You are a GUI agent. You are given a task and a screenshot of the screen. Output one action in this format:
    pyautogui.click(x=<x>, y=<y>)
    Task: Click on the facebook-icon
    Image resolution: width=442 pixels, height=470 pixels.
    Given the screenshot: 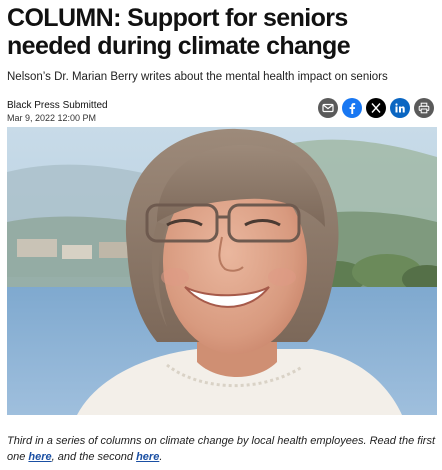 What is the action you would take?
    pyautogui.click(x=352, y=108)
    